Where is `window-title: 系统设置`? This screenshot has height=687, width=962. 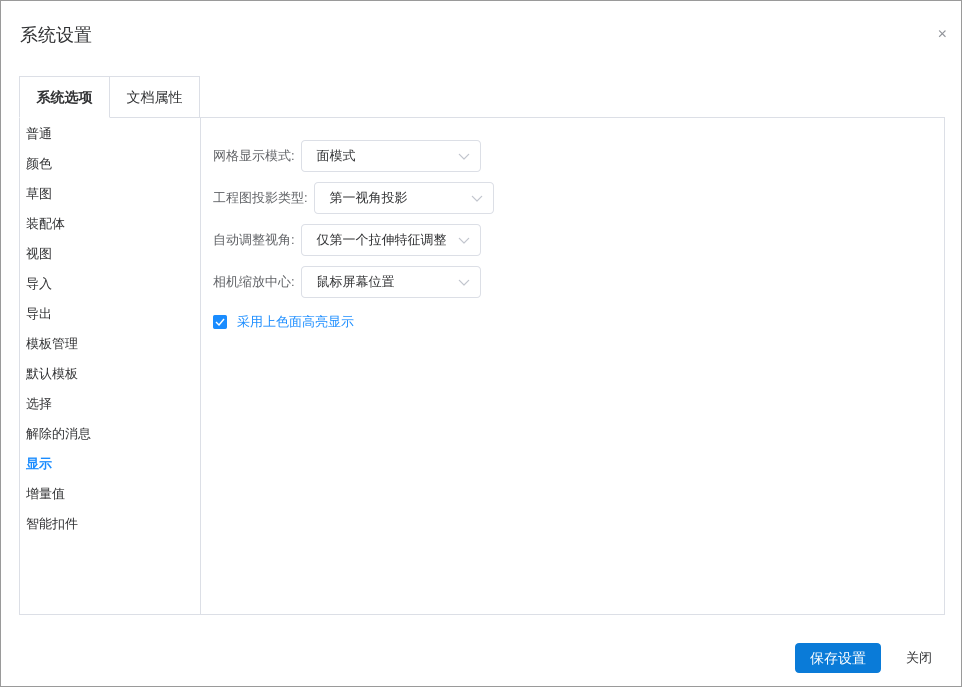 window-title: 系统设置 is located at coordinates (56, 35).